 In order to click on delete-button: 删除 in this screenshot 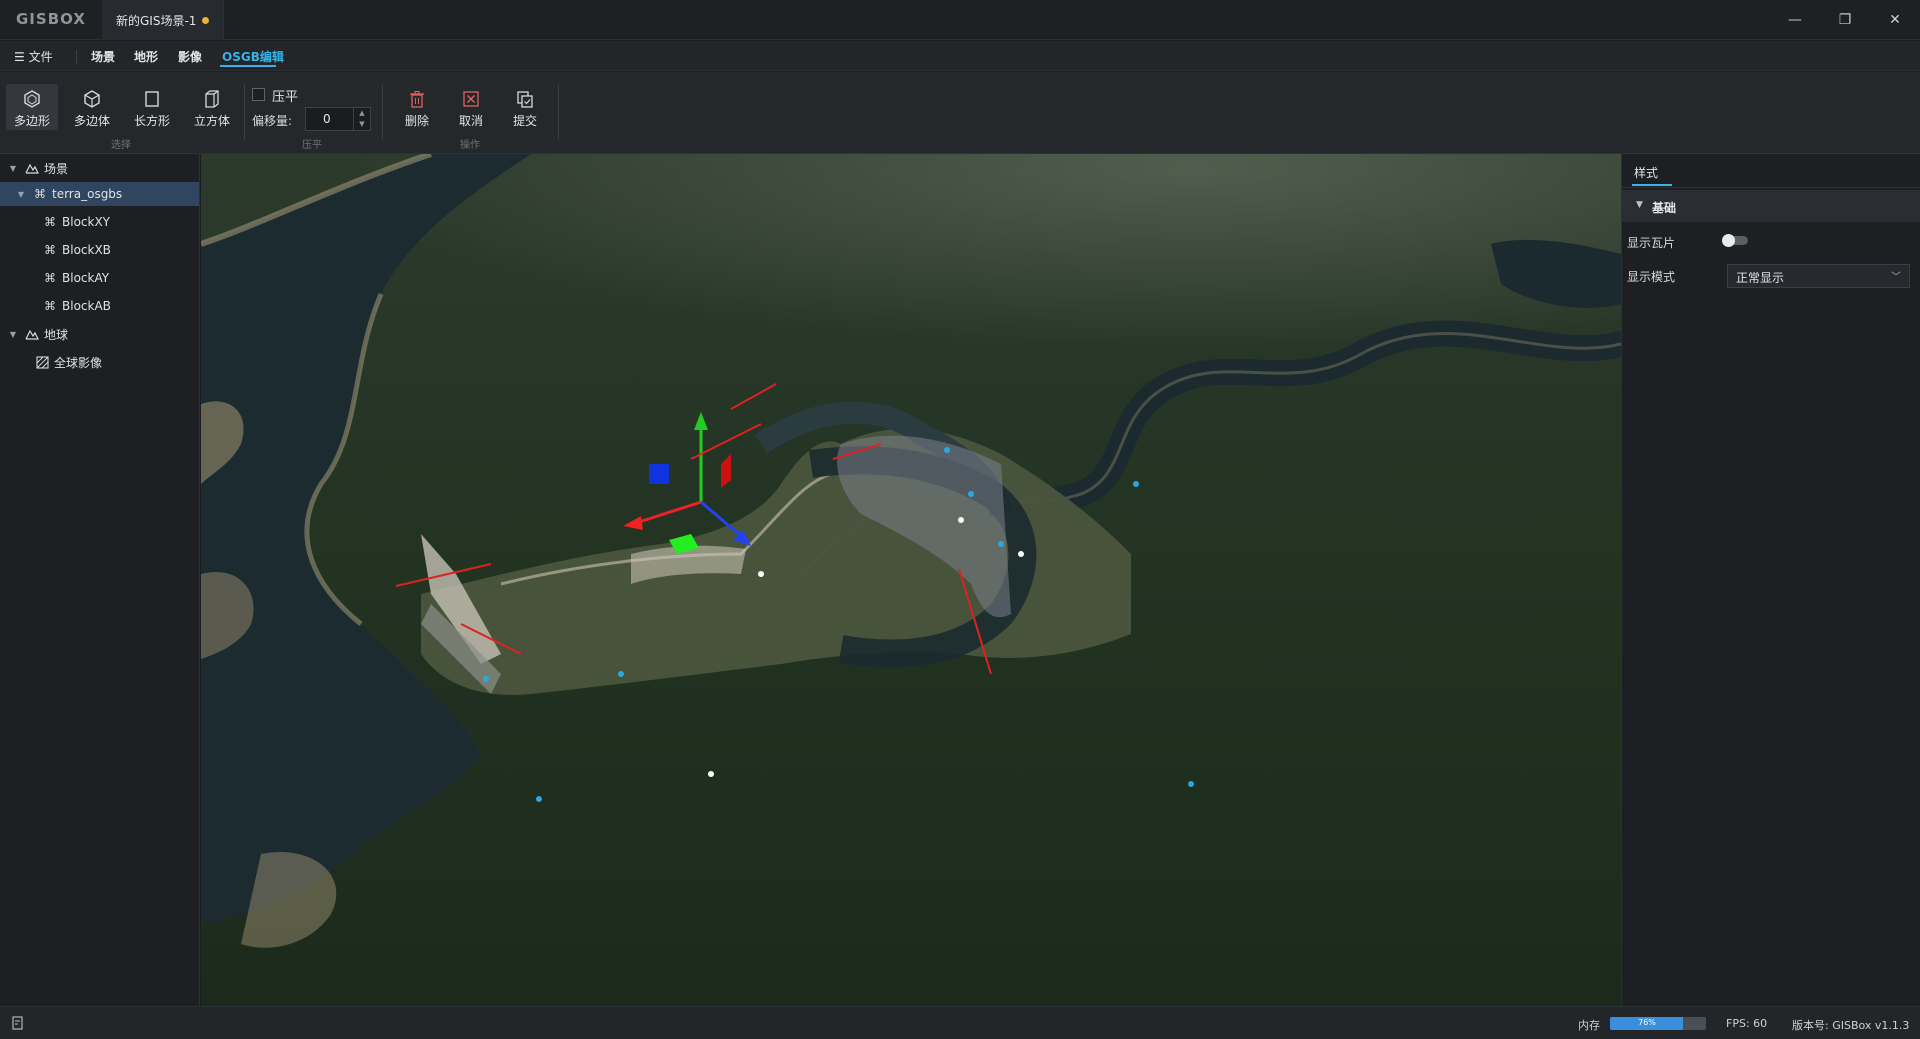, I will do `click(417, 107)`.